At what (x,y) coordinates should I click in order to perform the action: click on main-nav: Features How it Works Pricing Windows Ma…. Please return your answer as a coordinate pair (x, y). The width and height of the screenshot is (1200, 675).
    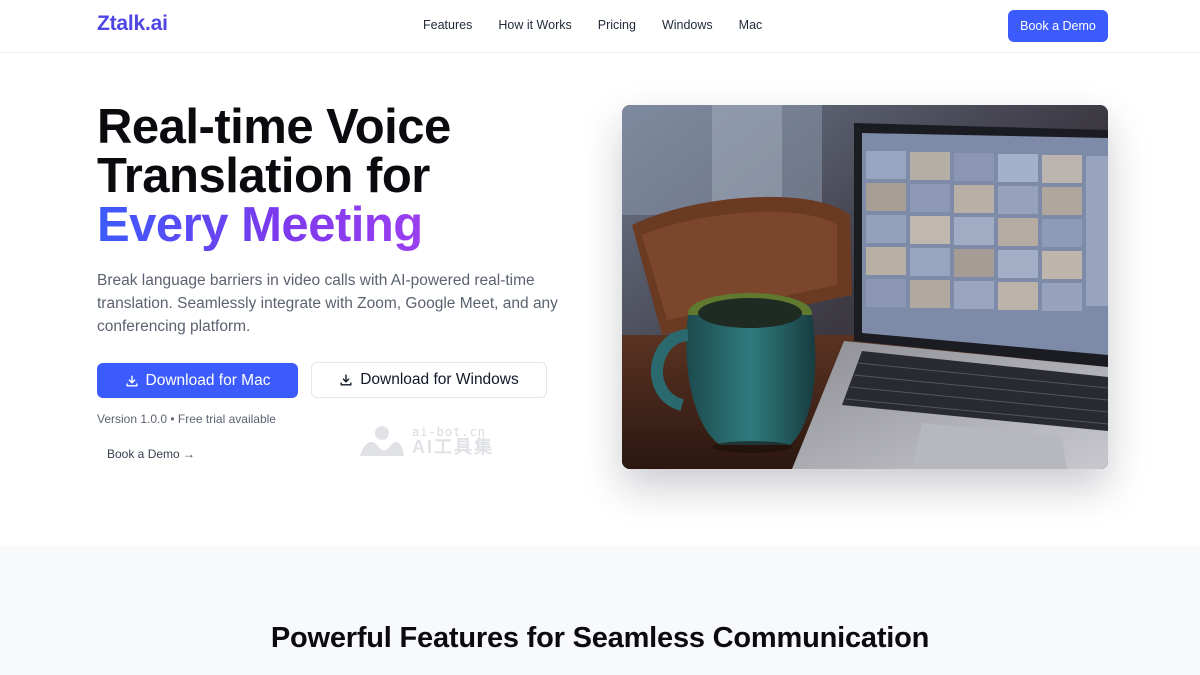
    Looking at the image, I should click on (605, 25).